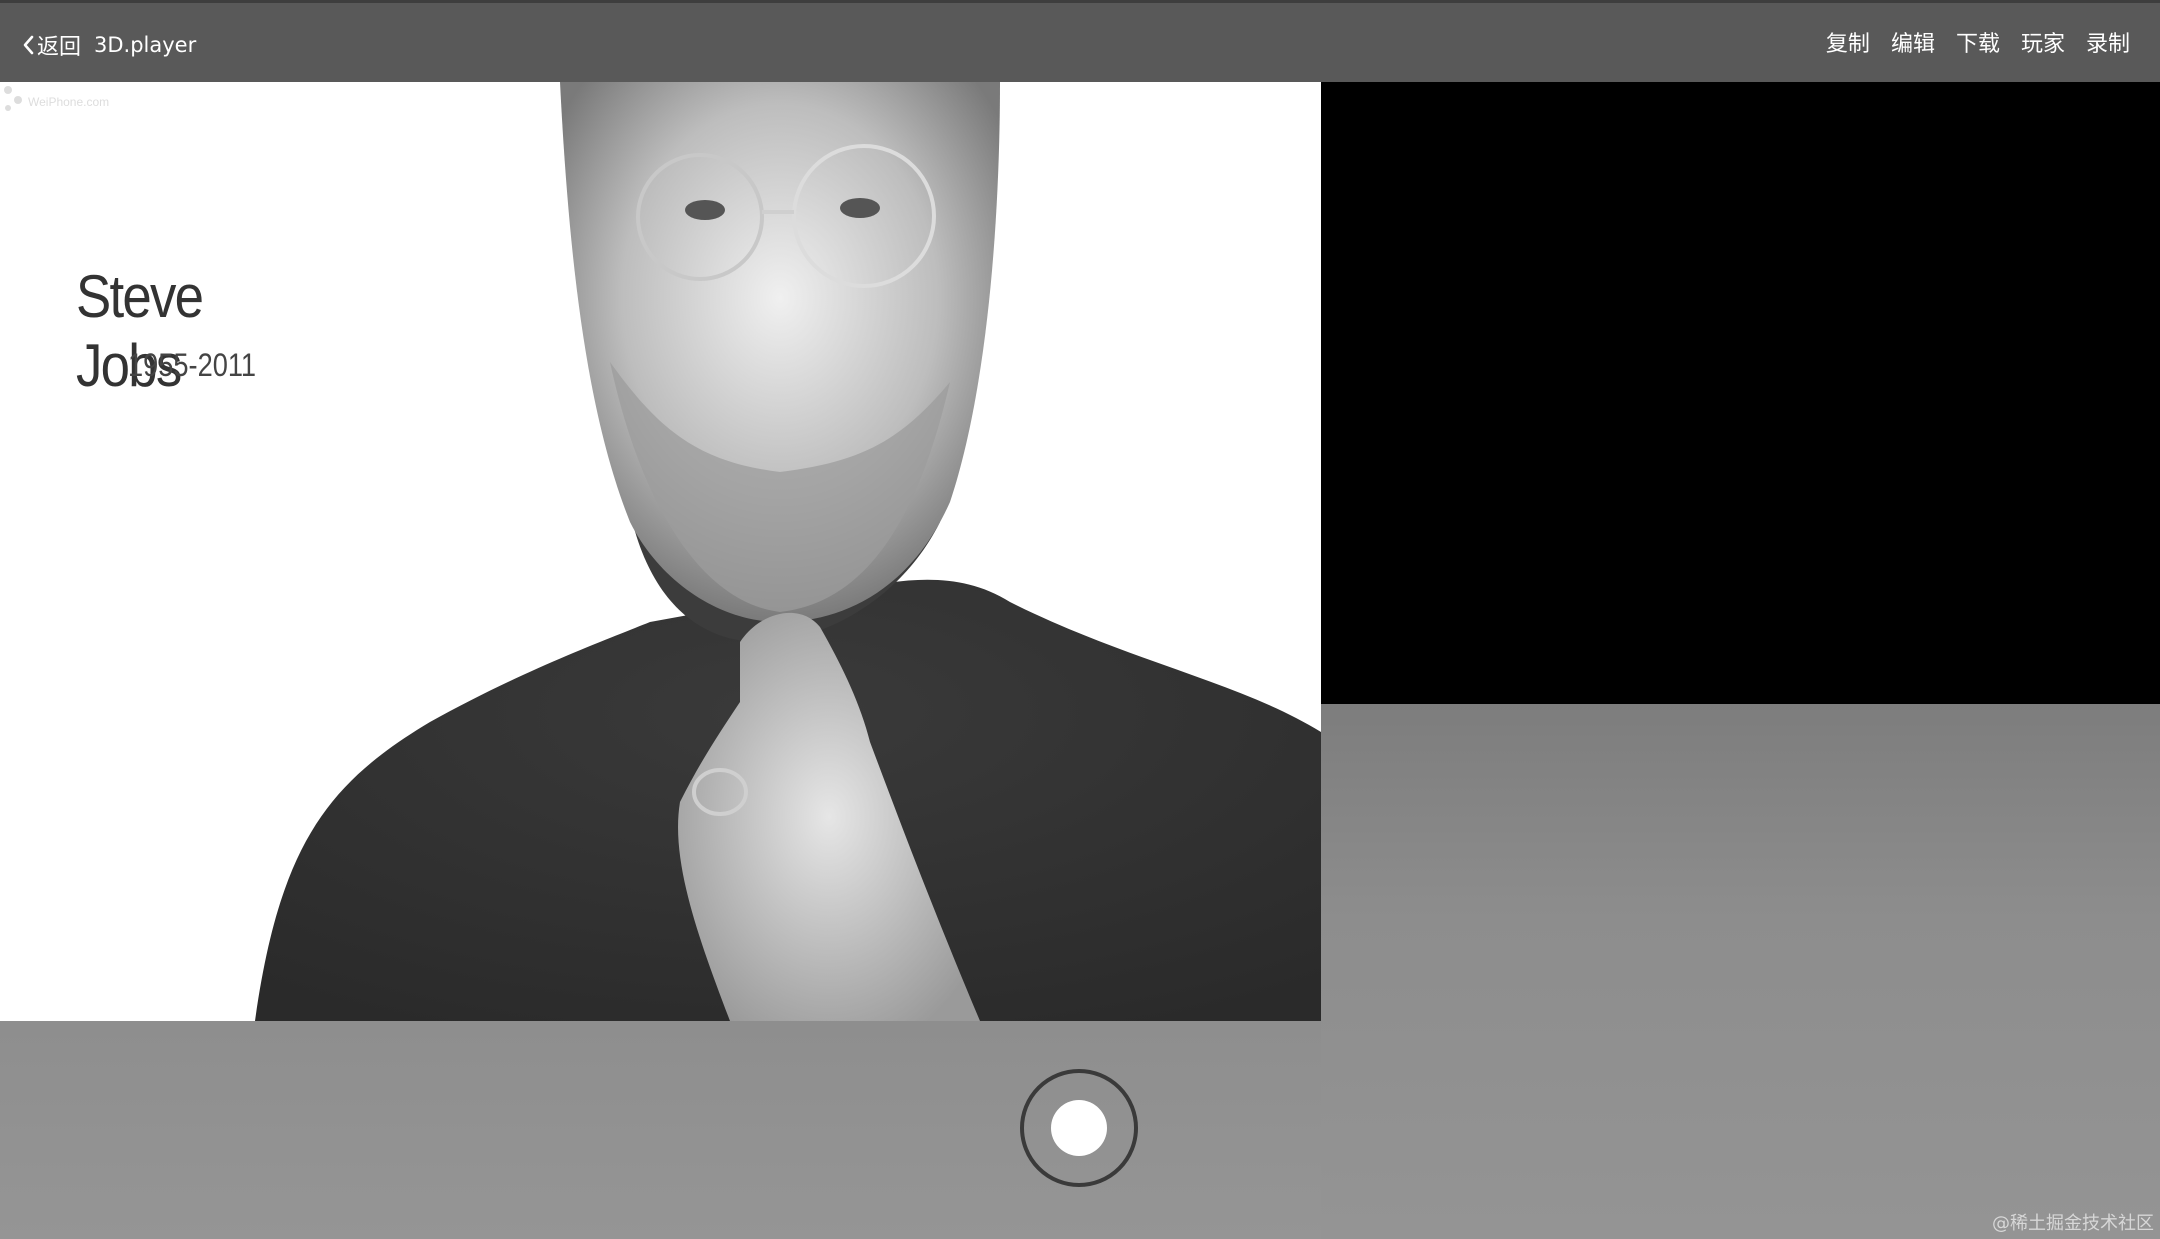 Image resolution: width=2160 pixels, height=1239 pixels. What do you see at coordinates (2073, 1223) in the screenshot?
I see `credit-watermark: @稀土掘金技术社区` at bounding box center [2073, 1223].